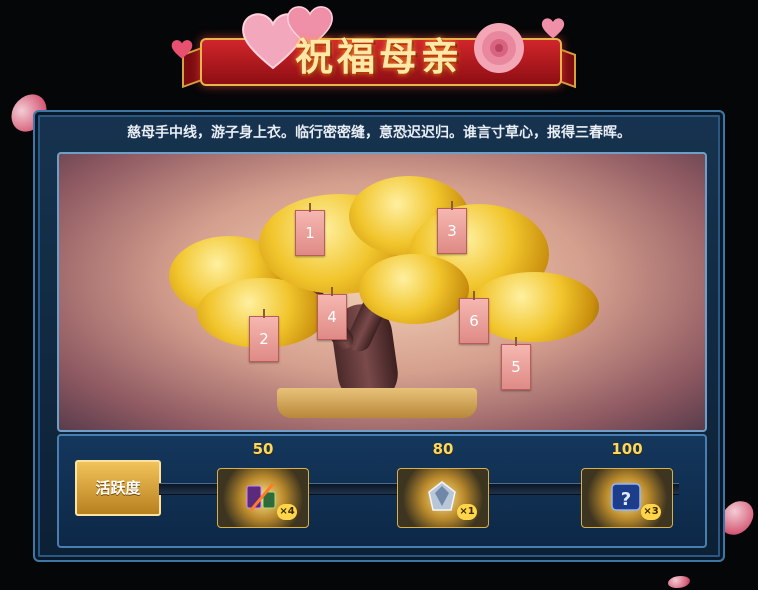  Describe the element at coordinates (516, 363) in the screenshot. I see `wish-tag-5: 5` at that location.